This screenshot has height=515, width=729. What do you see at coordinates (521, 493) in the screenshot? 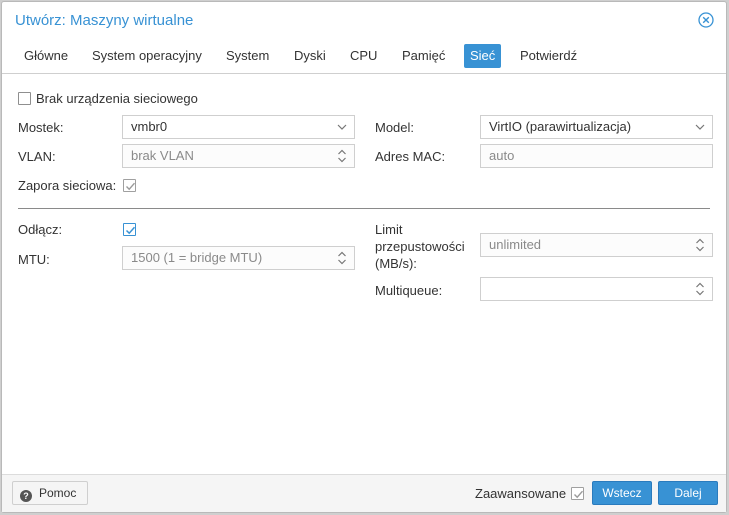
I see `advanced-label: Zaawansowane` at bounding box center [521, 493].